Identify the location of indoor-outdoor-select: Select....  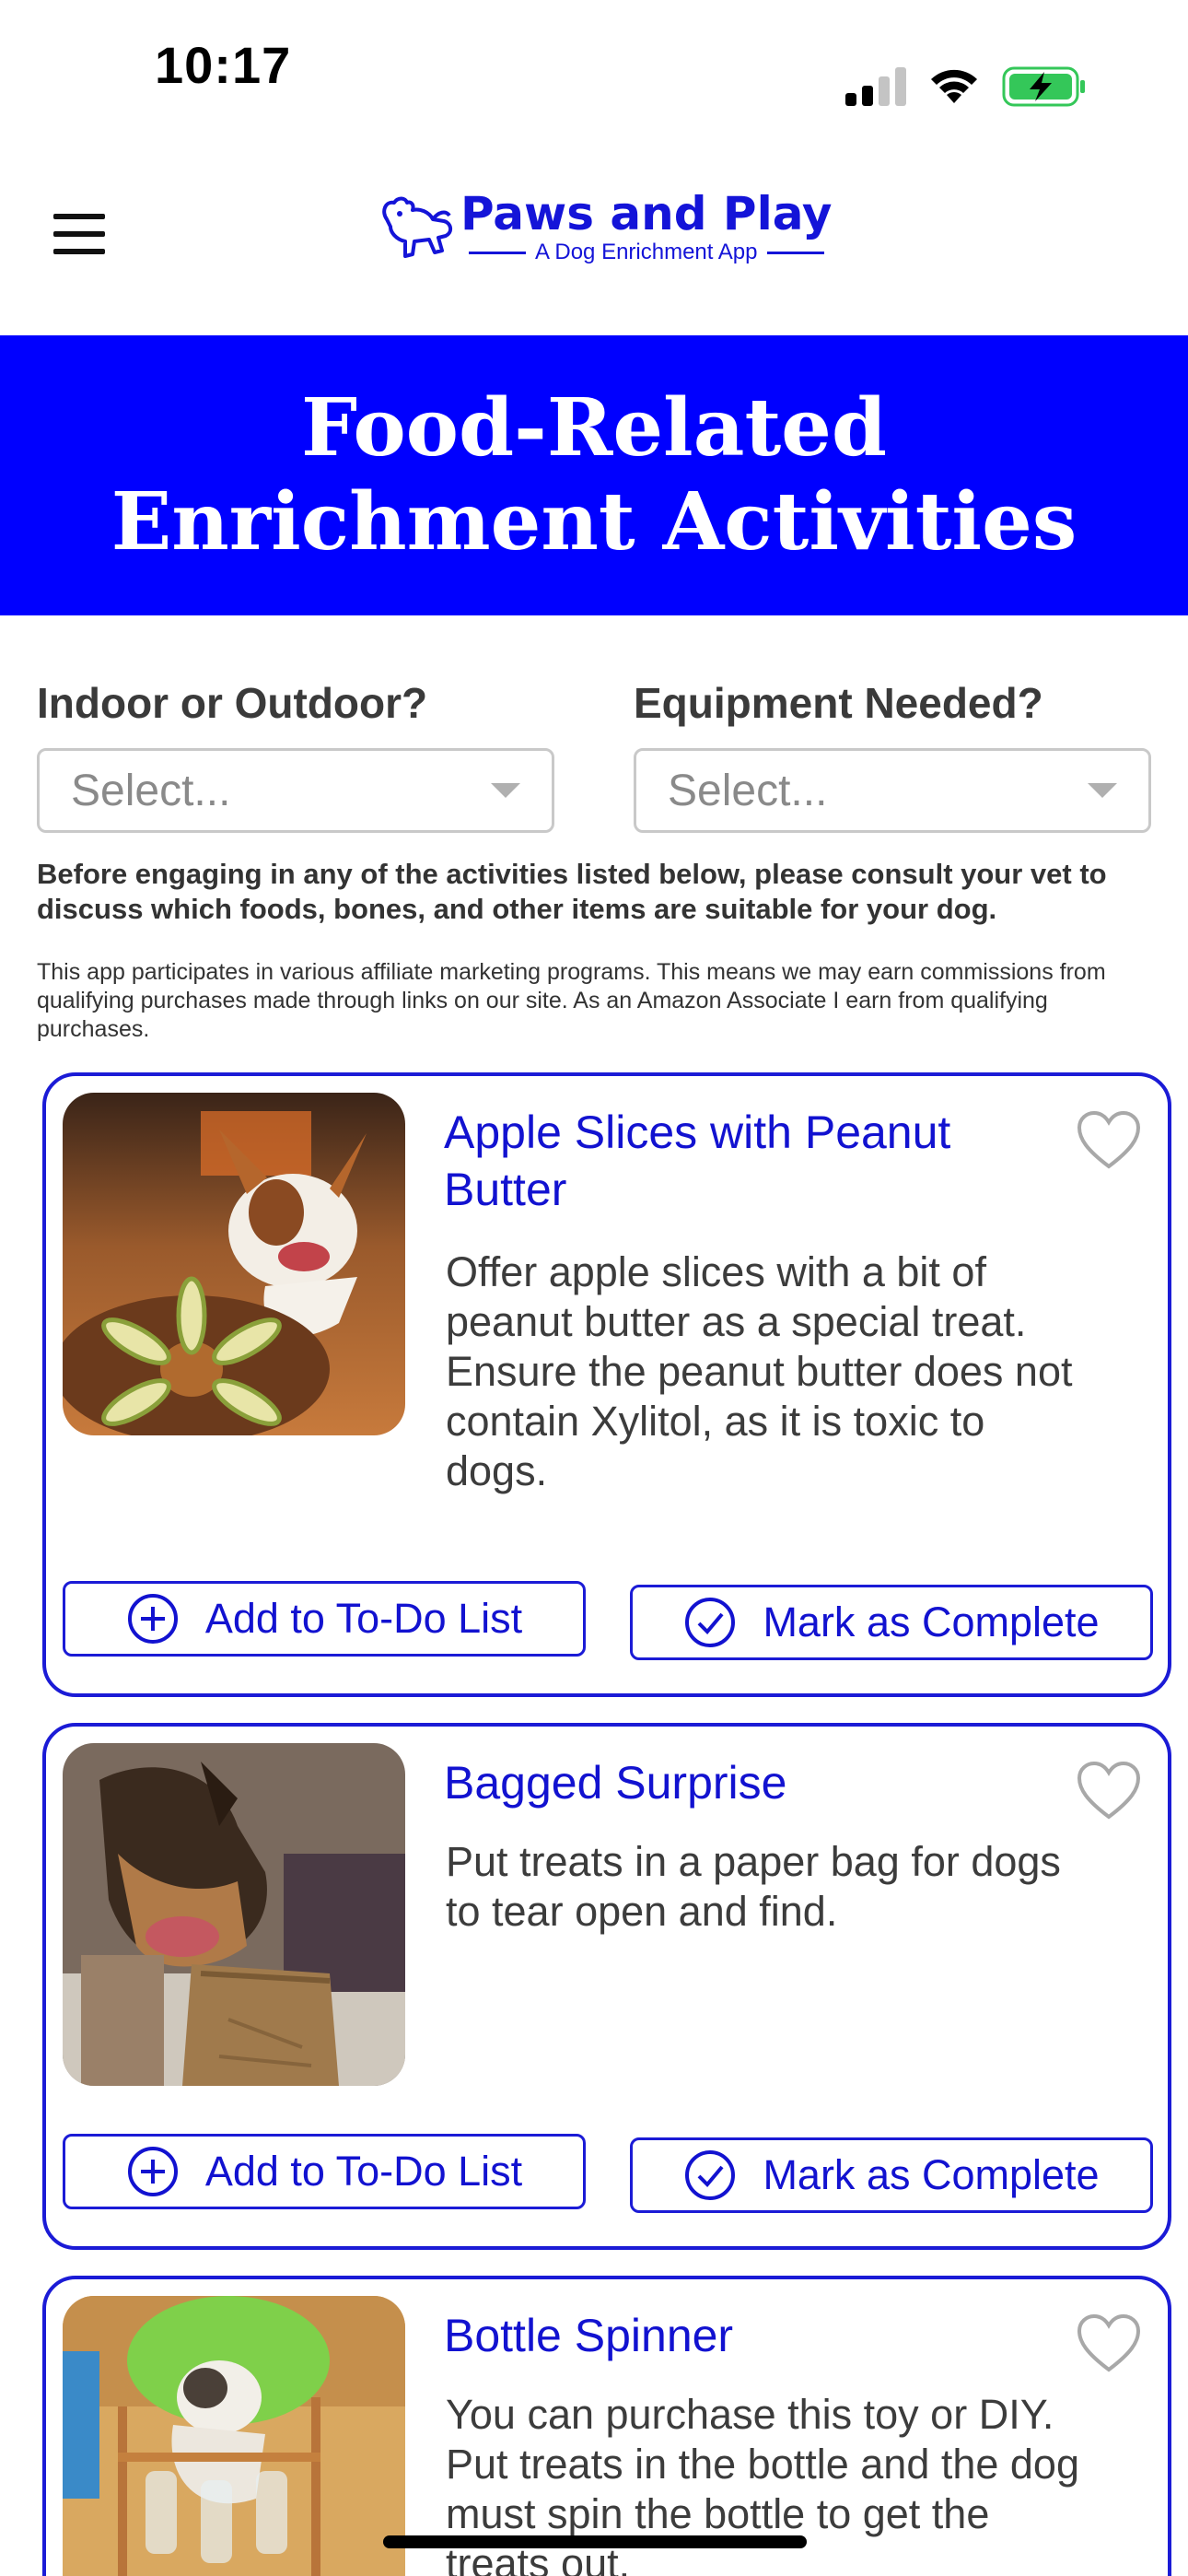
(295, 790).